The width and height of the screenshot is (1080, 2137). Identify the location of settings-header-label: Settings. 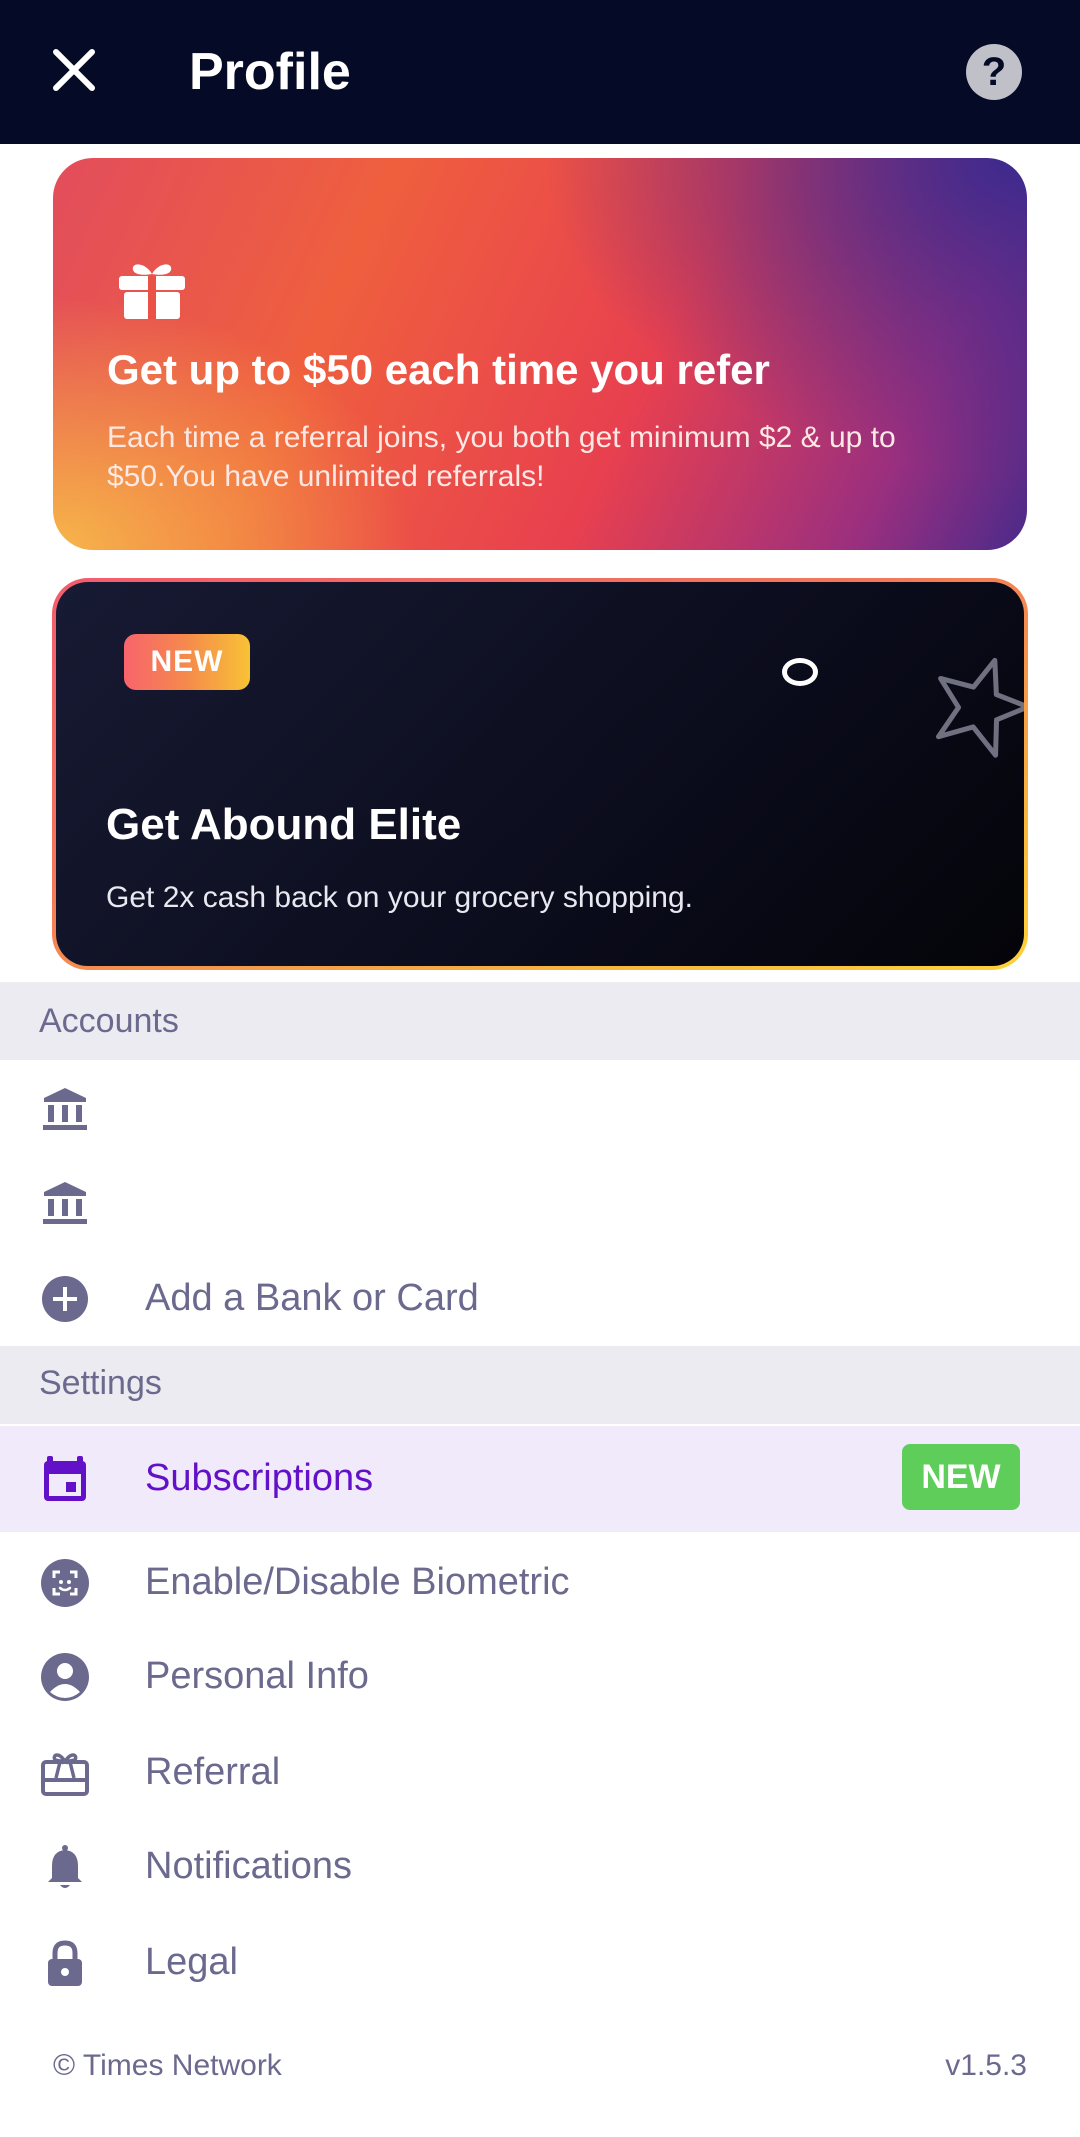
(100, 1383).